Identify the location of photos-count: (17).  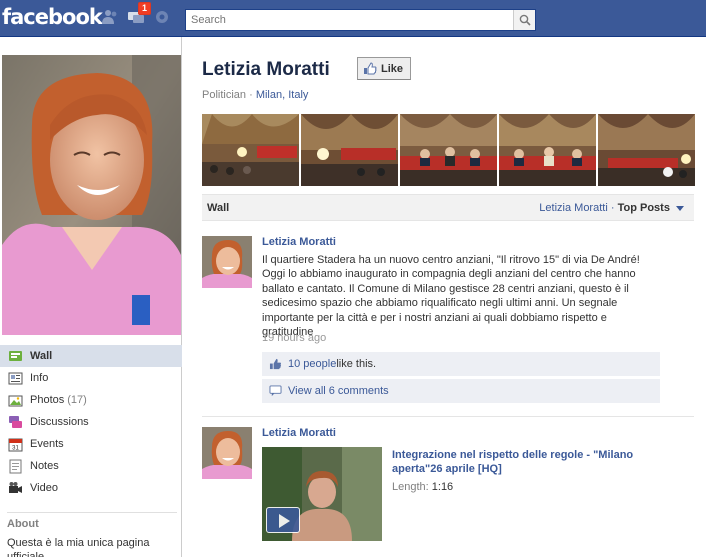
(77, 400).